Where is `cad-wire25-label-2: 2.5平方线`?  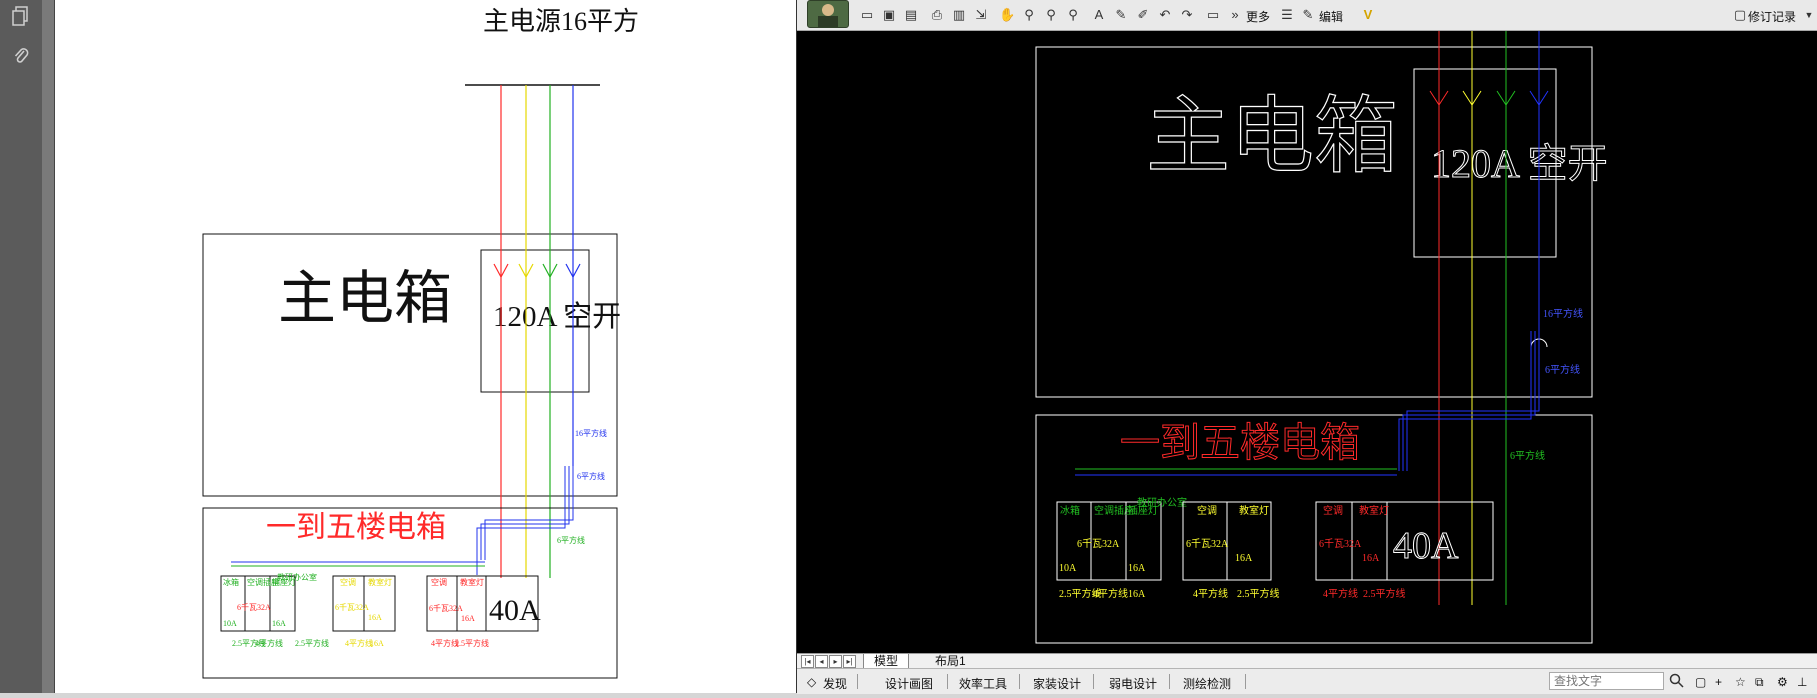
cad-wire25-label-2: 2.5平方线 is located at coordinates (1258, 593).